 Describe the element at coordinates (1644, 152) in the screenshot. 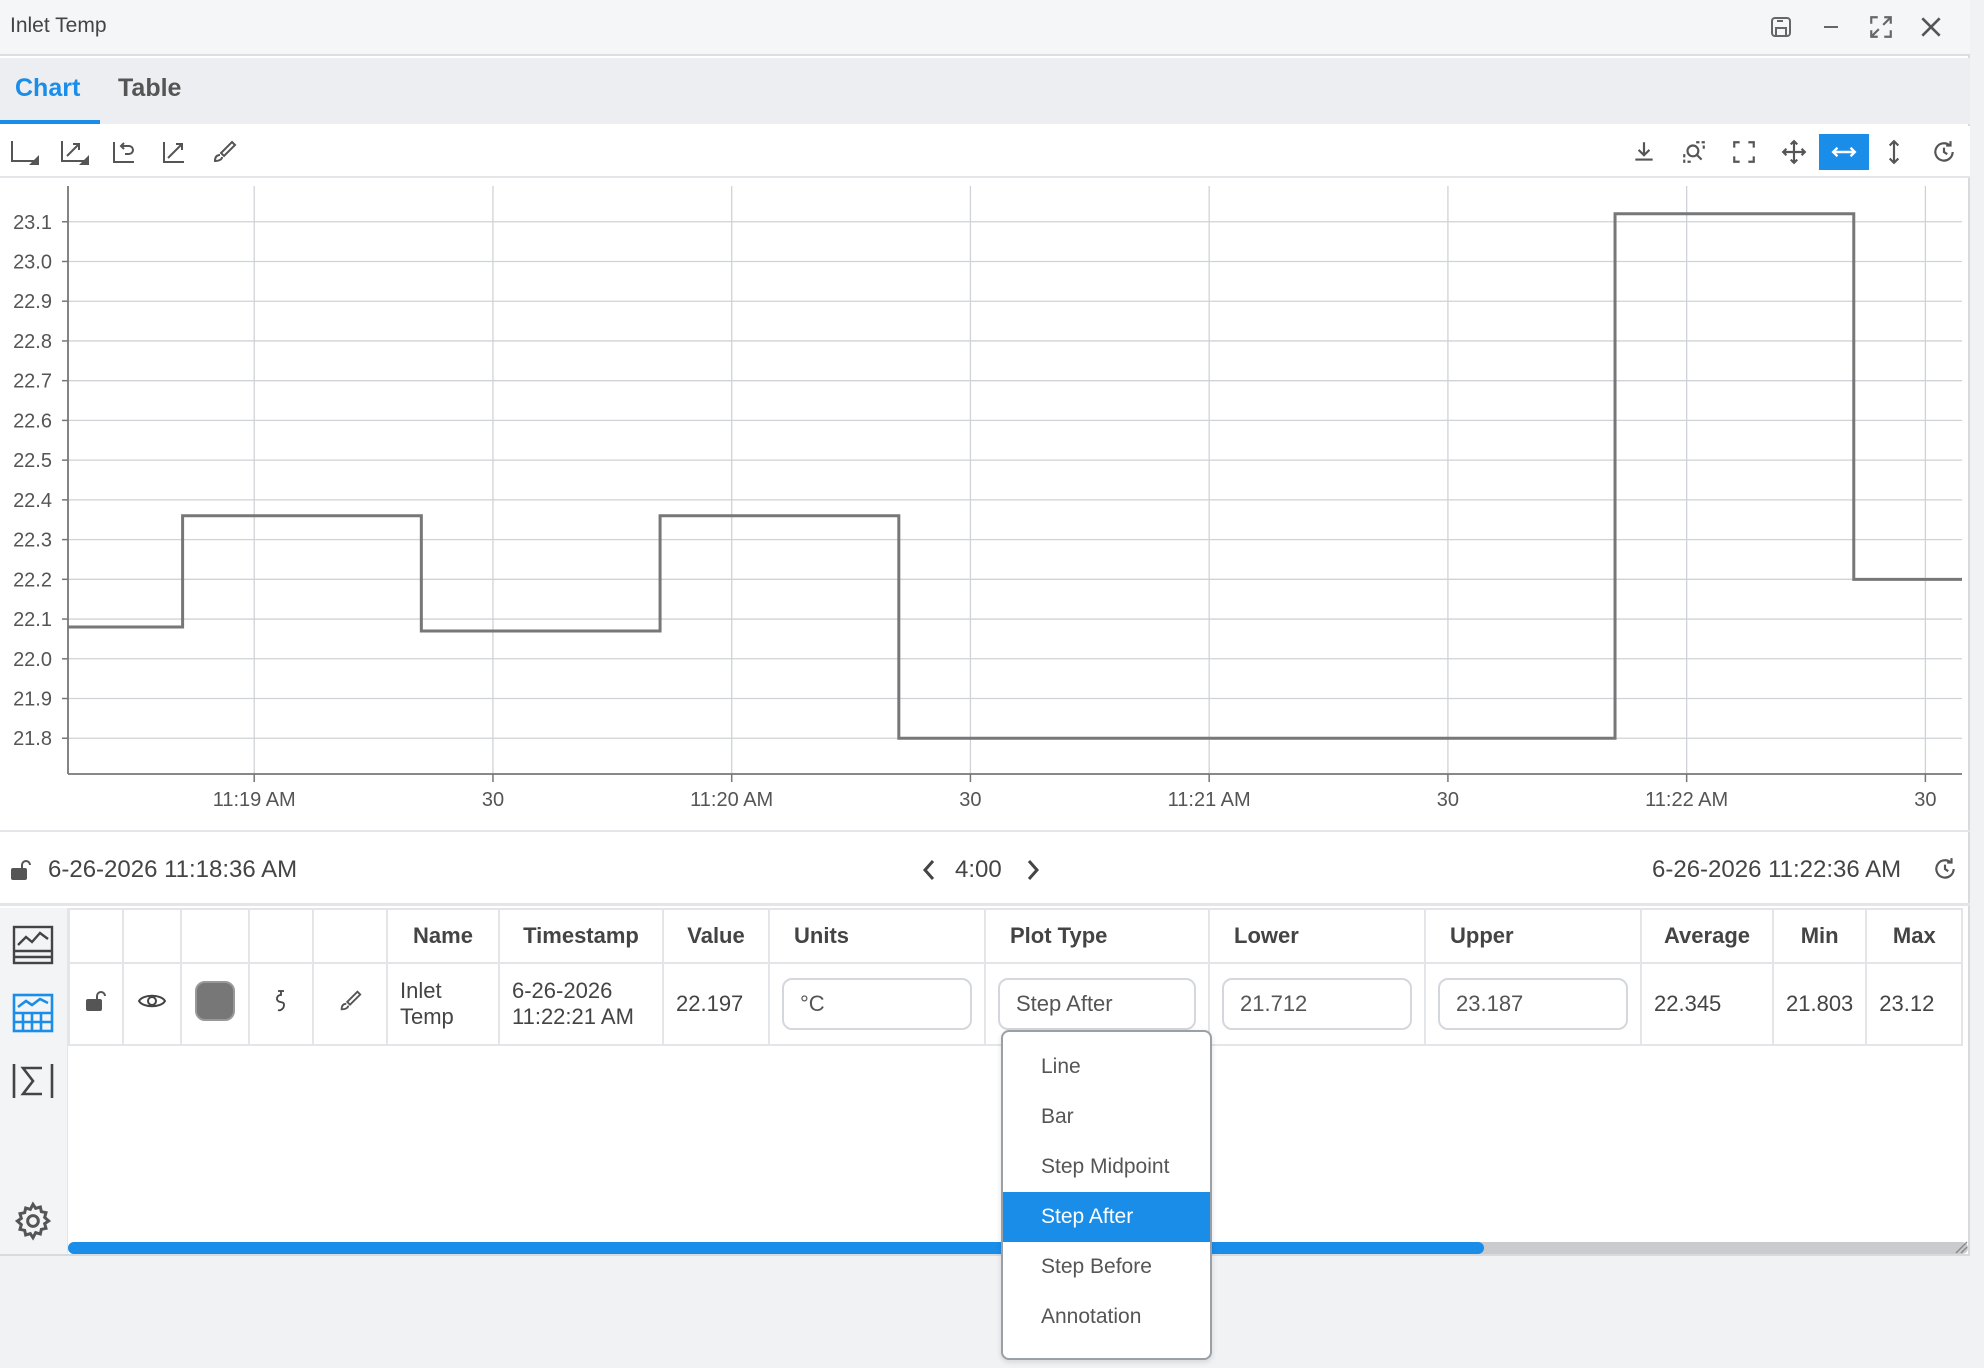

I see `download-icon` at that location.